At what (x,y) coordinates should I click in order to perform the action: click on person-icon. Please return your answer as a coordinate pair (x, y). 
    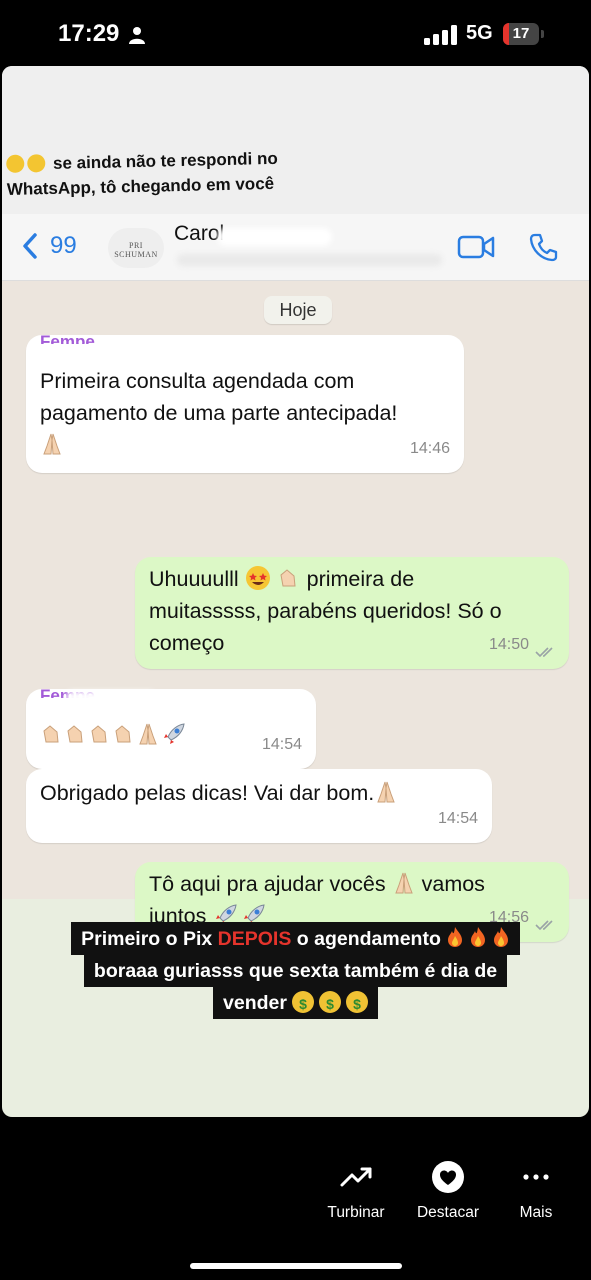
    Looking at the image, I should click on (137, 35).